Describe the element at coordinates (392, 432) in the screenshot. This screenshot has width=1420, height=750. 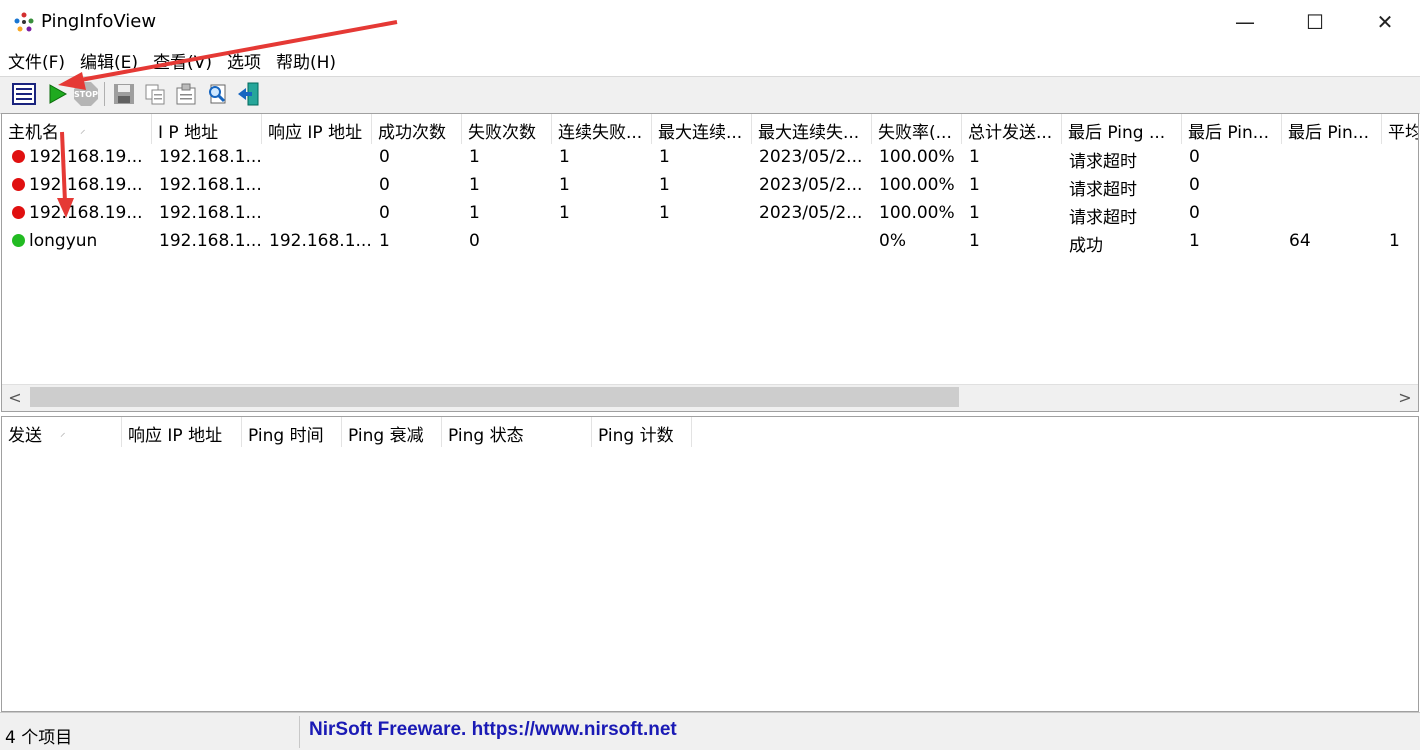
I see `col-ping-ttl: Ping 衰减` at that location.